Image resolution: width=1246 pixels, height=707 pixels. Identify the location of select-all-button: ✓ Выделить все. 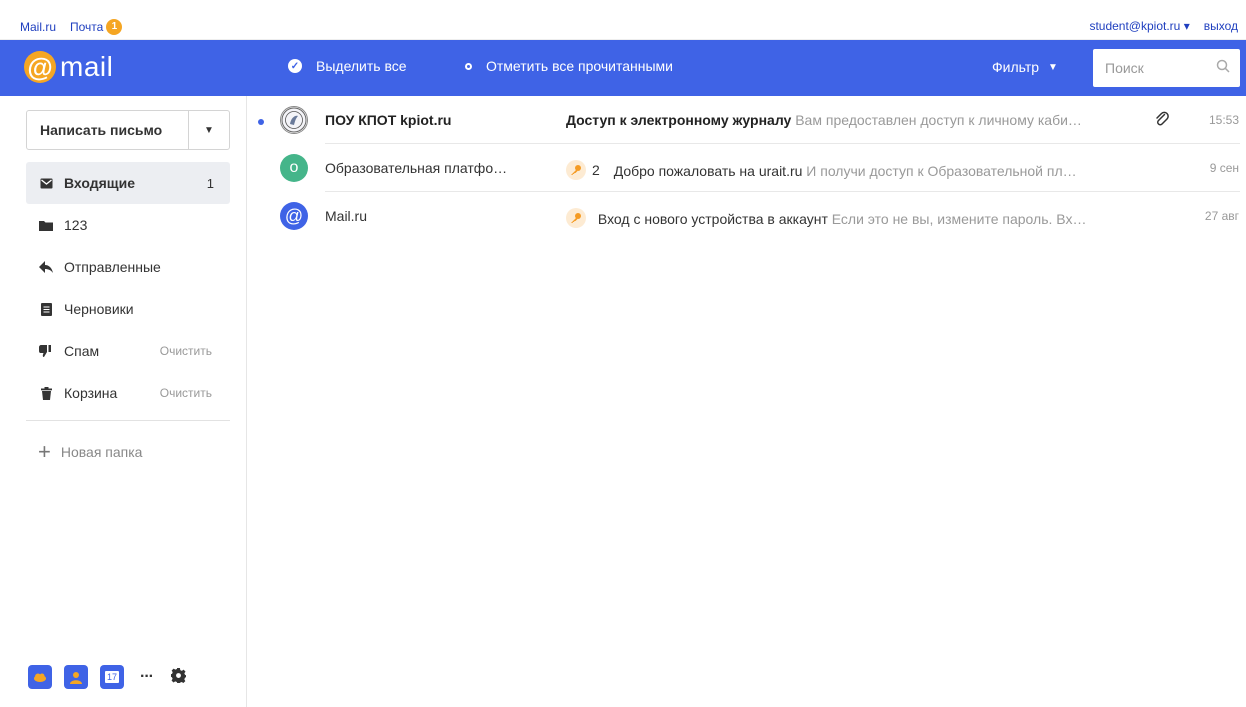
(347, 66).